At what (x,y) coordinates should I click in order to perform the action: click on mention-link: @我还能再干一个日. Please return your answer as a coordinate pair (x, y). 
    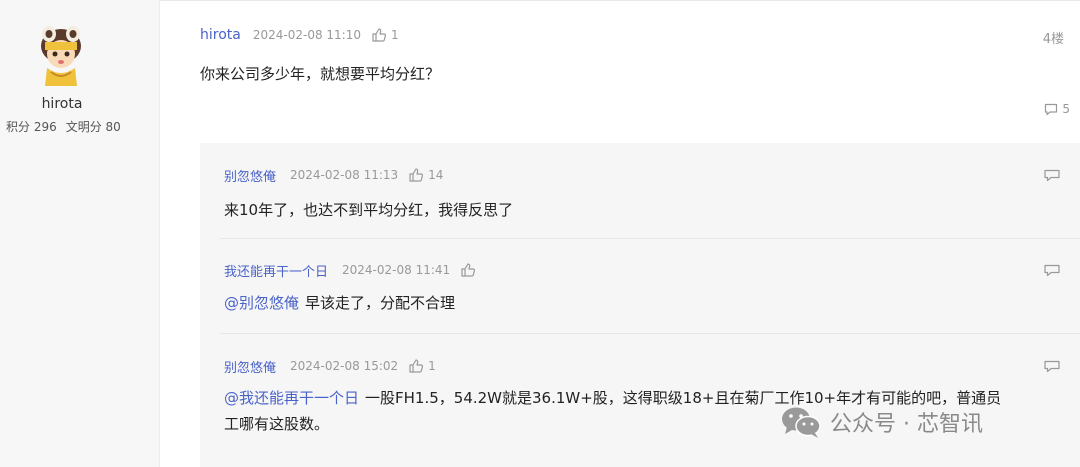
    Looking at the image, I should click on (291, 398).